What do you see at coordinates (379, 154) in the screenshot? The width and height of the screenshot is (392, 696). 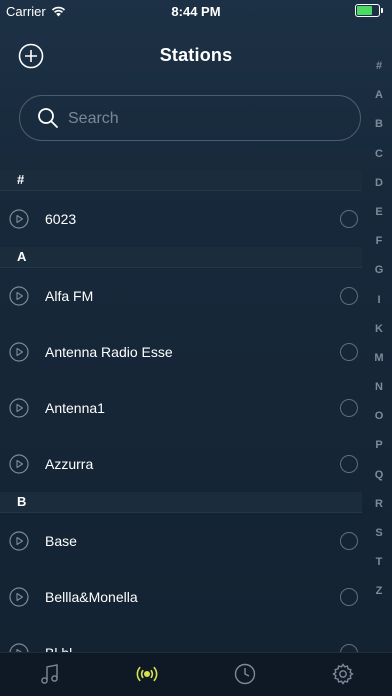 I see `index-letter: C` at bounding box center [379, 154].